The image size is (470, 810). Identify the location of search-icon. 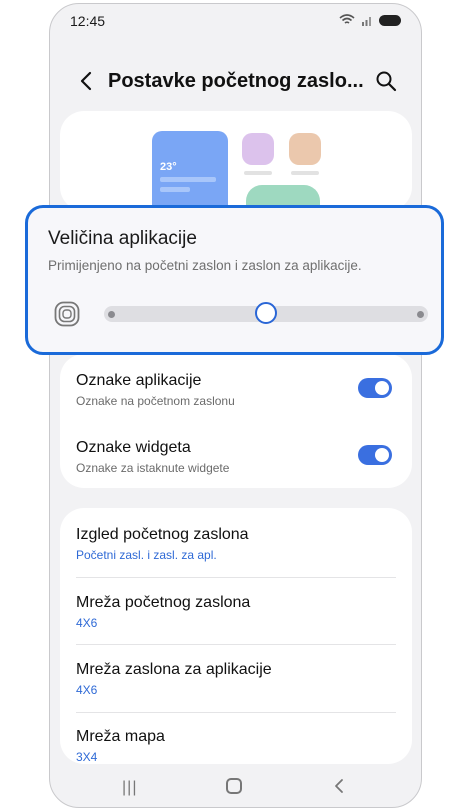
(386, 81).